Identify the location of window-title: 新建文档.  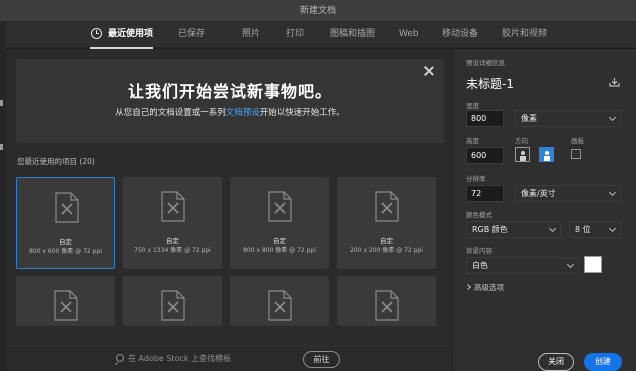
(317, 11).